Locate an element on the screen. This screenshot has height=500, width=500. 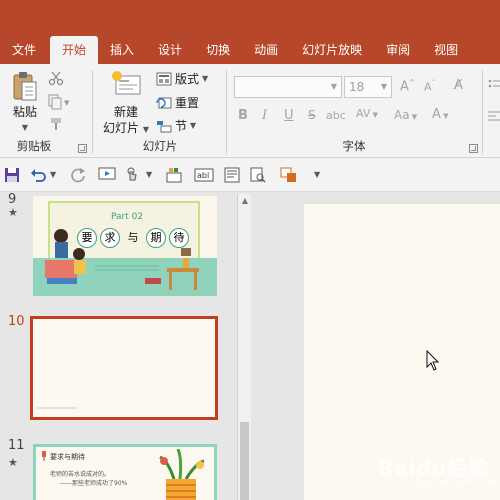
copy-icon: ▼ is located at coordinates (59, 102).